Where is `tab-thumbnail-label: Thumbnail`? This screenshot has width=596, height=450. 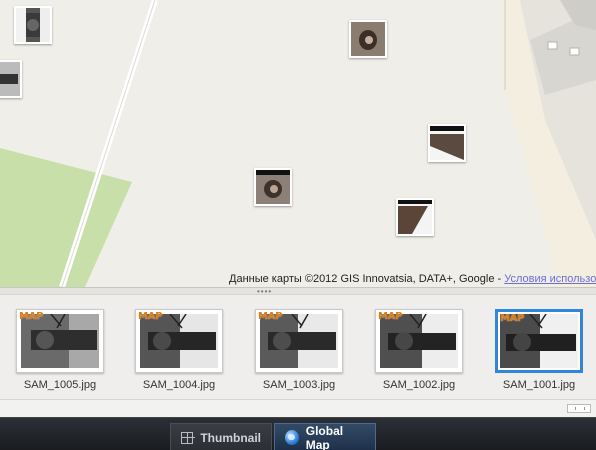 tab-thumbnail-label: Thumbnail is located at coordinates (230, 437).